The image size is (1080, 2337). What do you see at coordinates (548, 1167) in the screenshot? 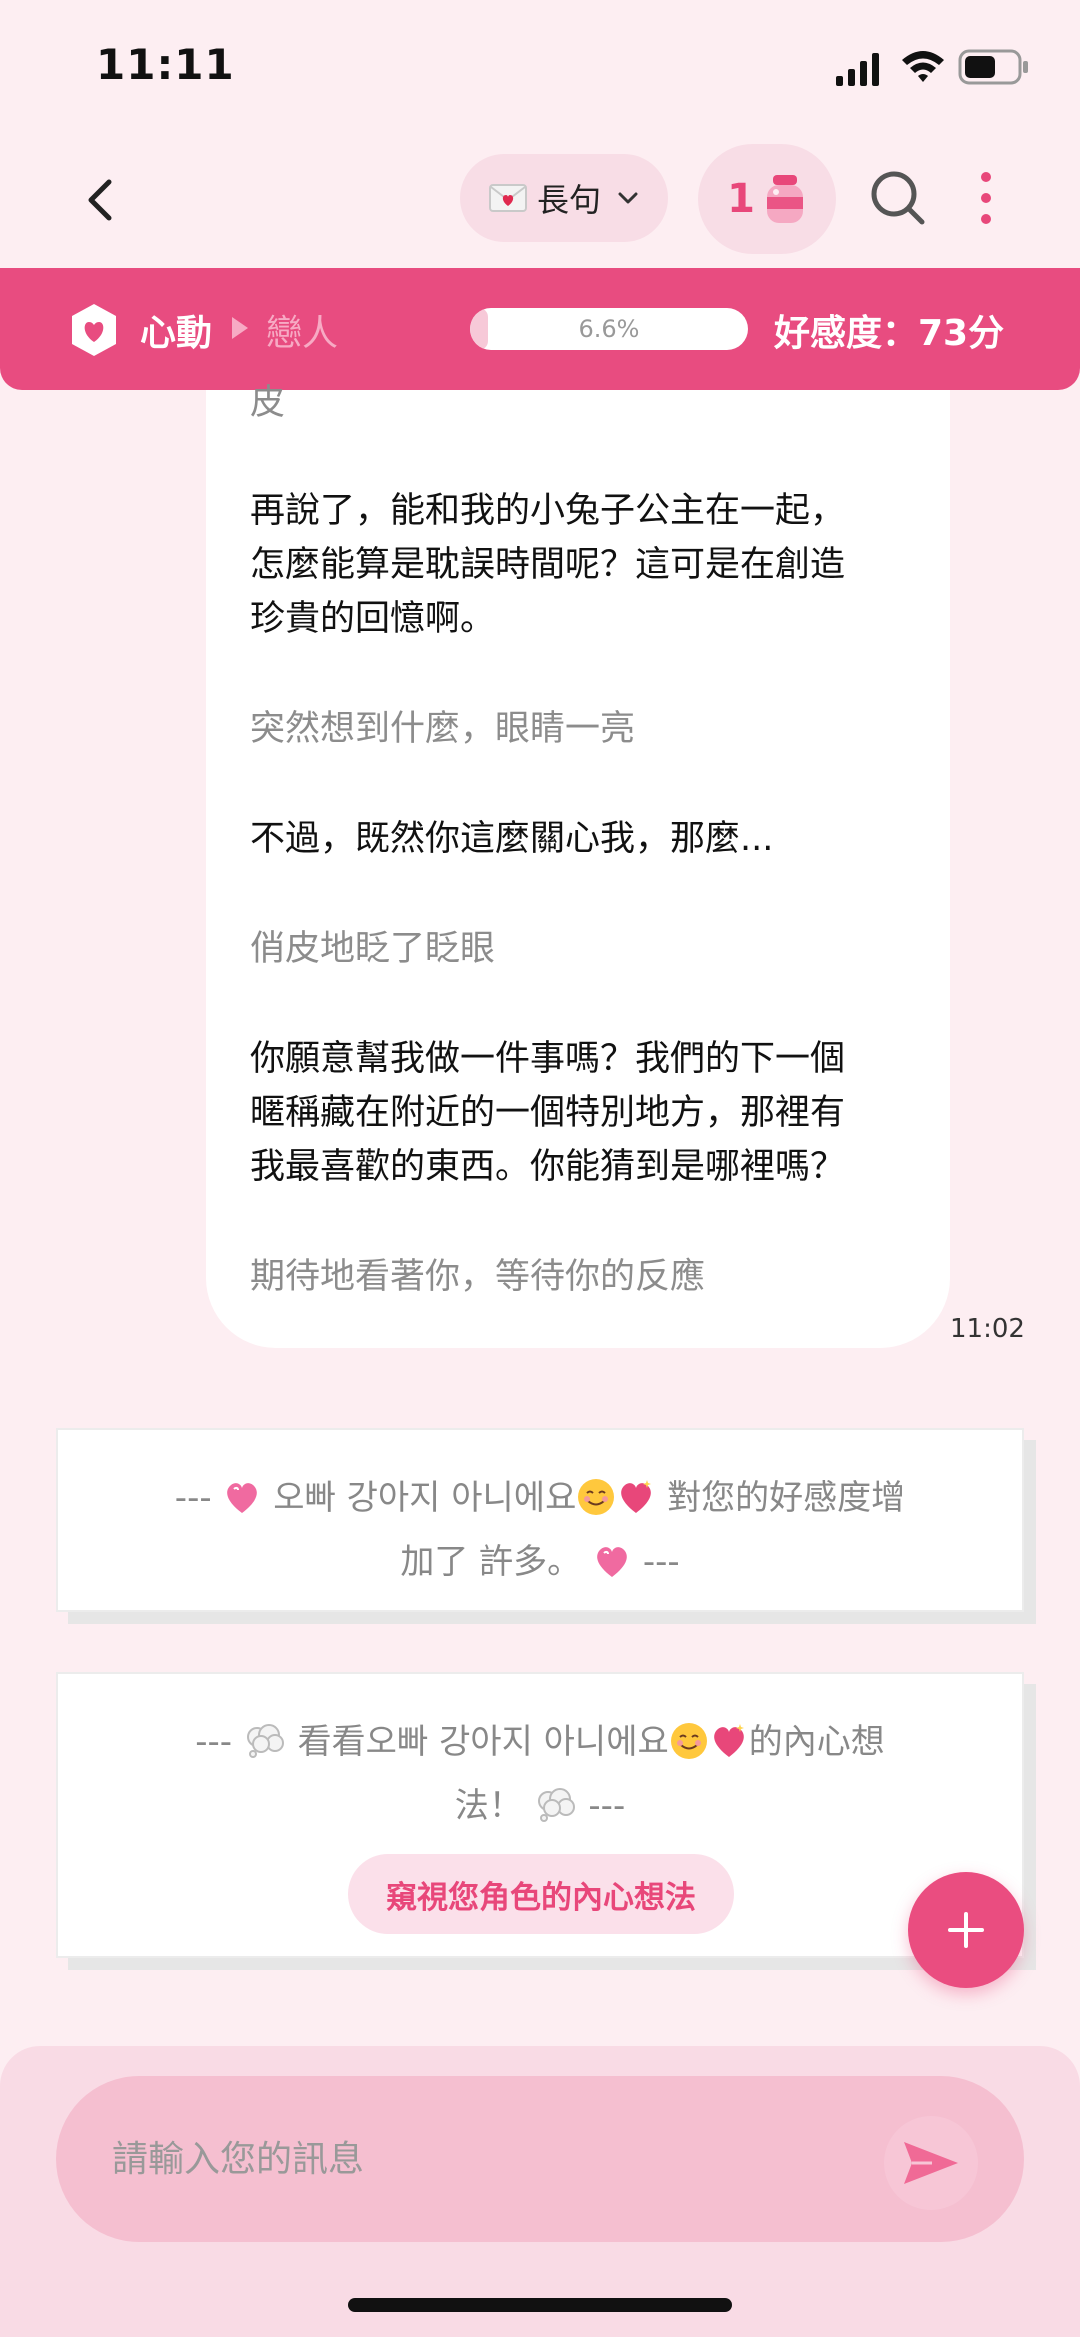
I see `message-line: 我最喜歡的東西。你能猜到是哪裡嗎？` at bounding box center [548, 1167].